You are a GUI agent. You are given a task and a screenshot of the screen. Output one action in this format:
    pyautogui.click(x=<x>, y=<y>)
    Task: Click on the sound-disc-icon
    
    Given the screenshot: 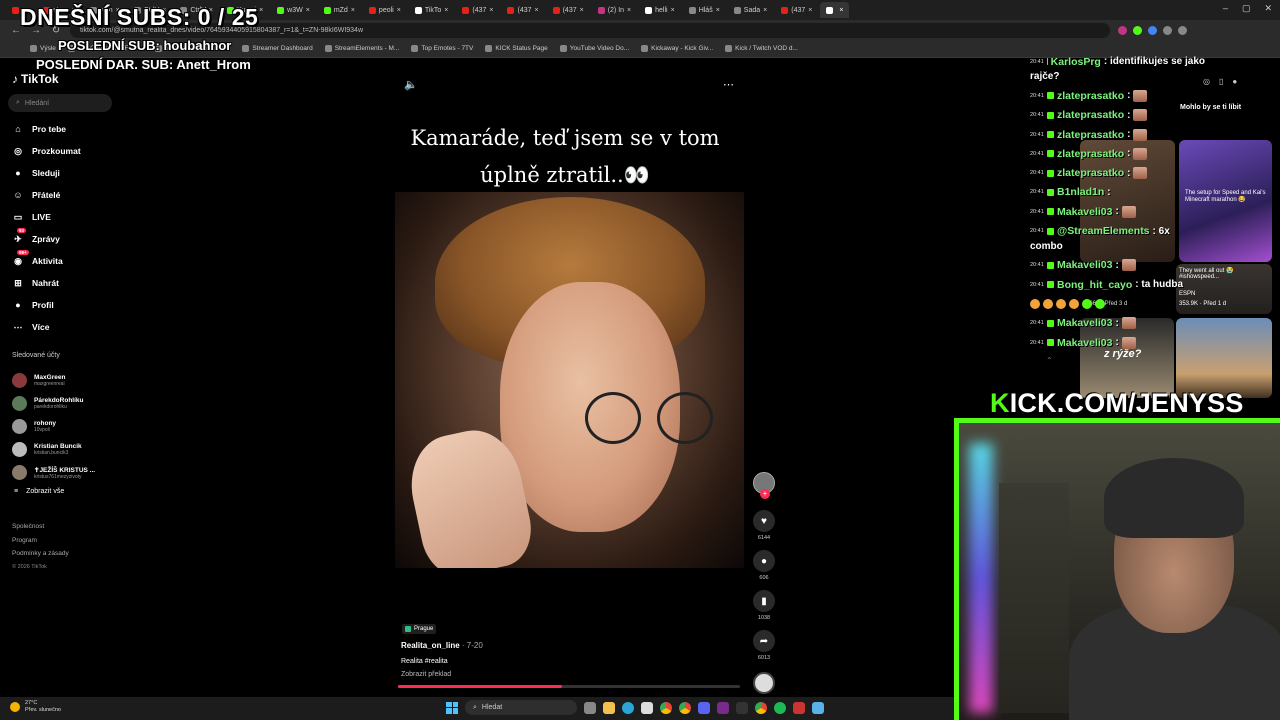 What is the action you would take?
    pyautogui.click(x=764, y=683)
    